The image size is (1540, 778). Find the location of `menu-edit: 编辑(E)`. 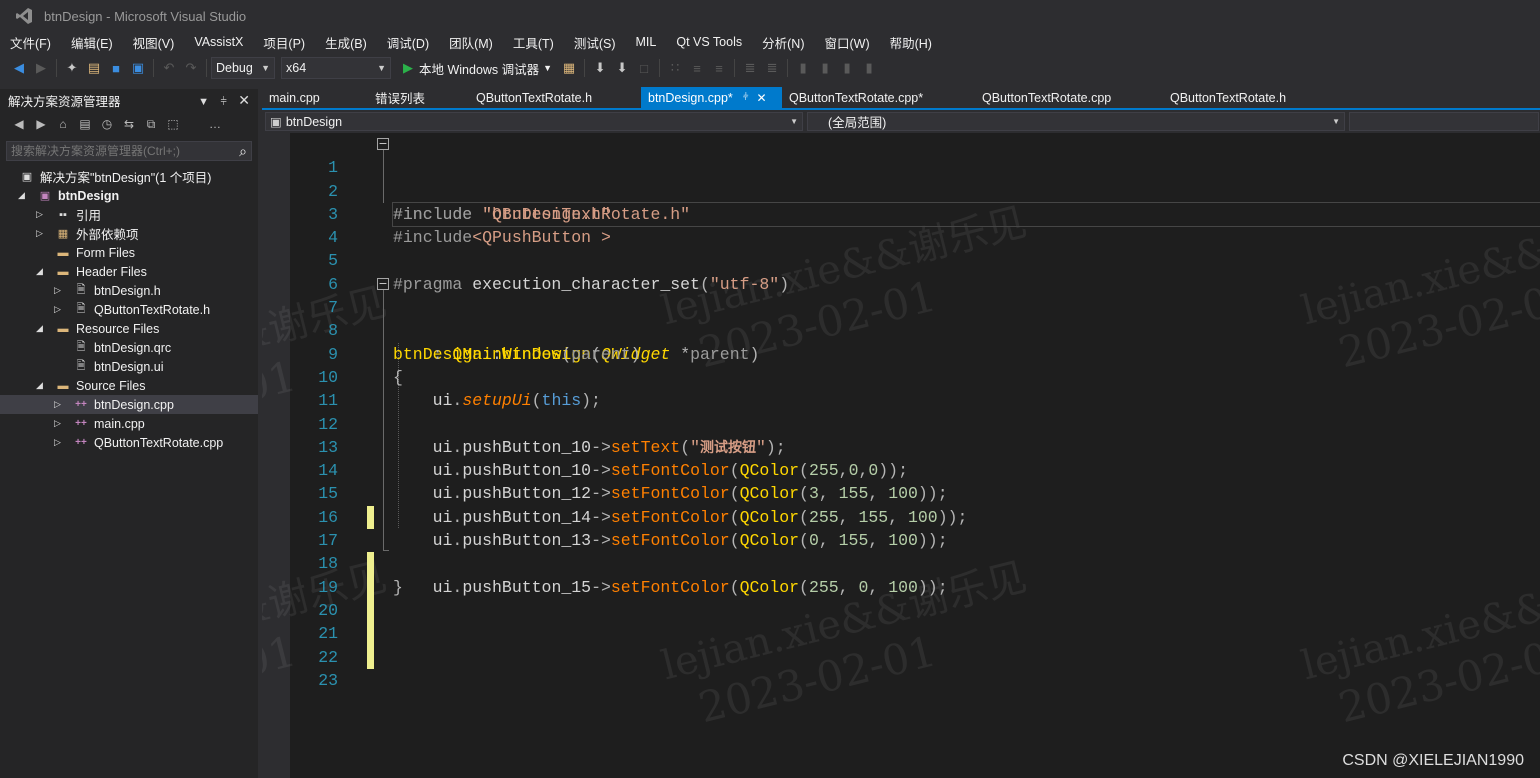

menu-edit: 编辑(E) is located at coordinates (92, 42).